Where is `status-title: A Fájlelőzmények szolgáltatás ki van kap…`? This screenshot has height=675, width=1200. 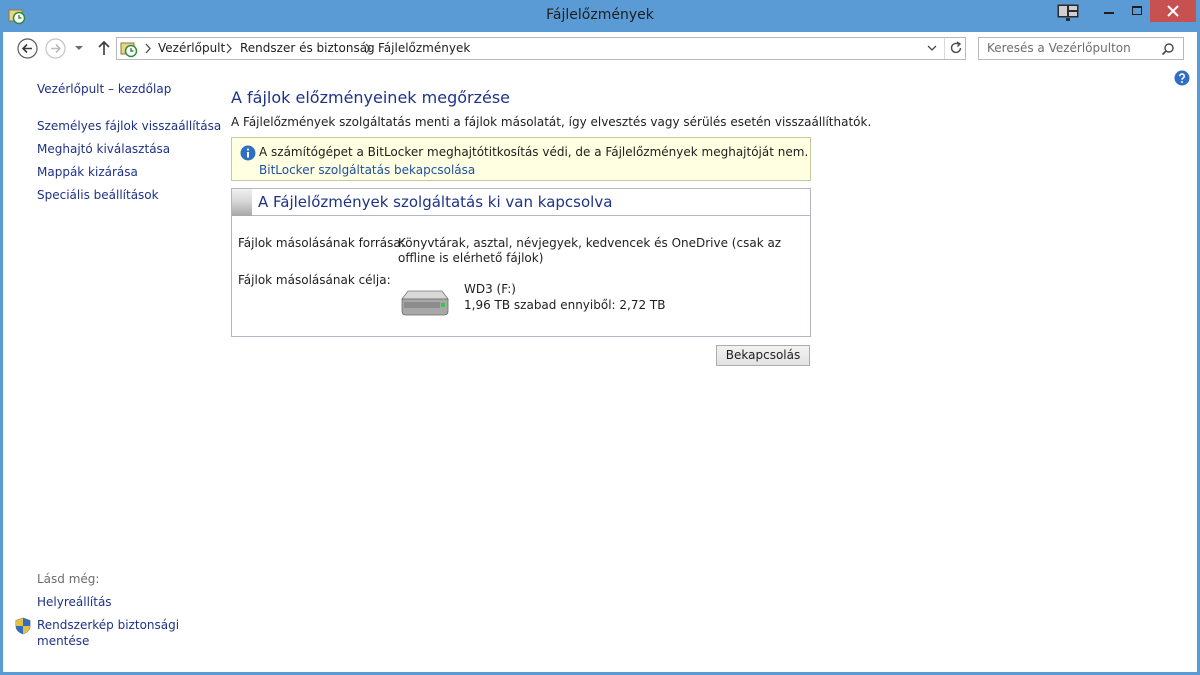
status-title: A Fájlelőzmények szolgáltatás ki van kap… is located at coordinates (435, 202).